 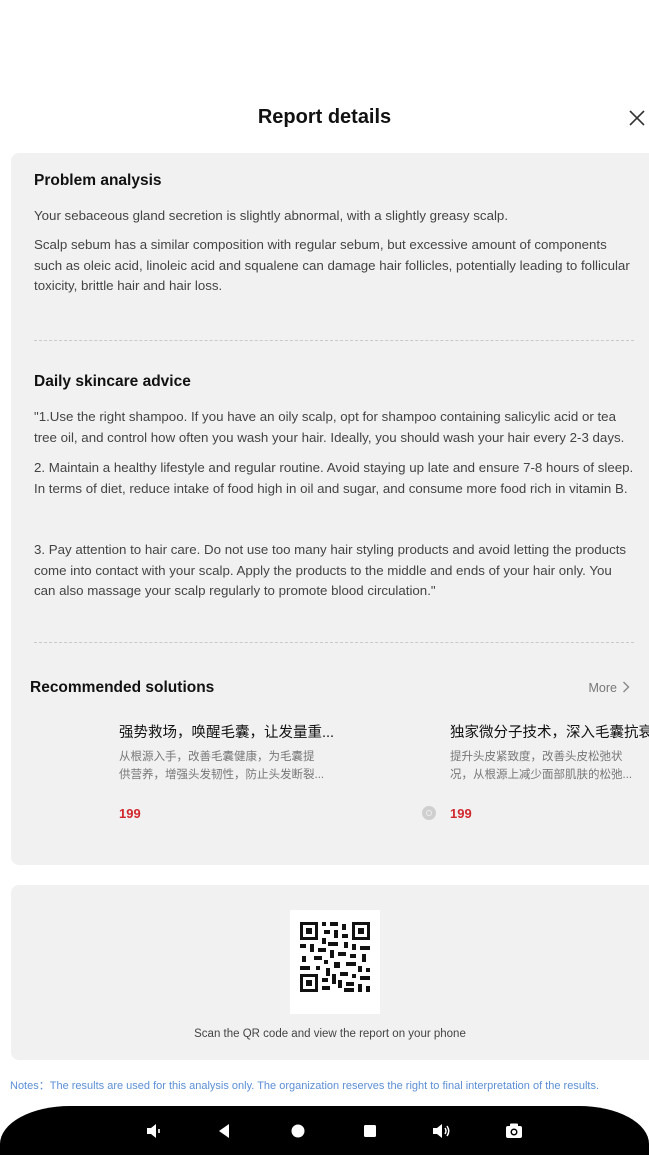 I want to click on page-header: Report details, so click(x=324, y=120).